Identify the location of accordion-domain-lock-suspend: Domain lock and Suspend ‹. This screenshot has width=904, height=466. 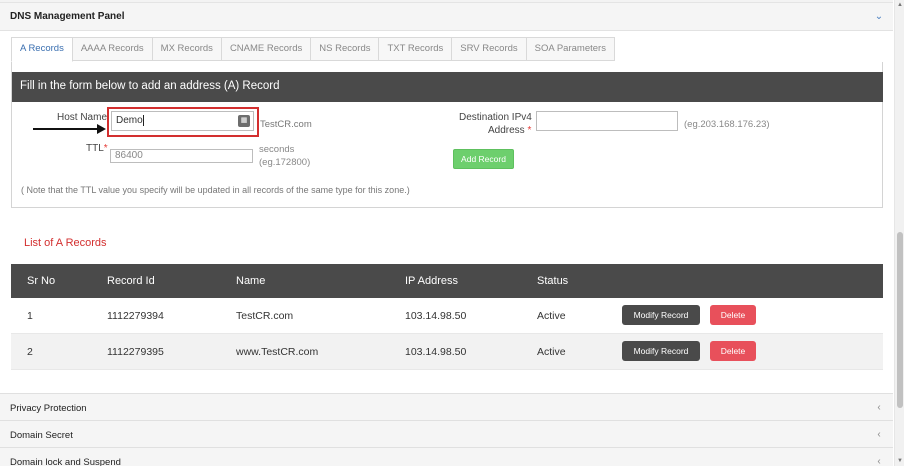
(446, 456).